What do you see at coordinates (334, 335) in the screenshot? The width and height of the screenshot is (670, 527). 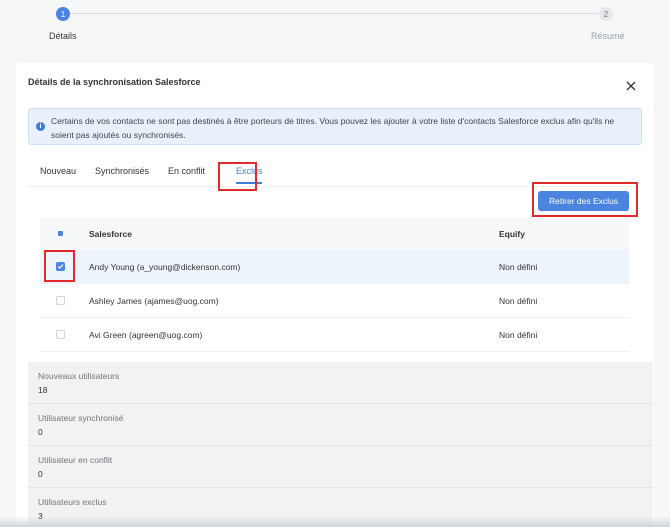 I see `table-row: Avi Green (agreen@uog.com) Non défini` at bounding box center [334, 335].